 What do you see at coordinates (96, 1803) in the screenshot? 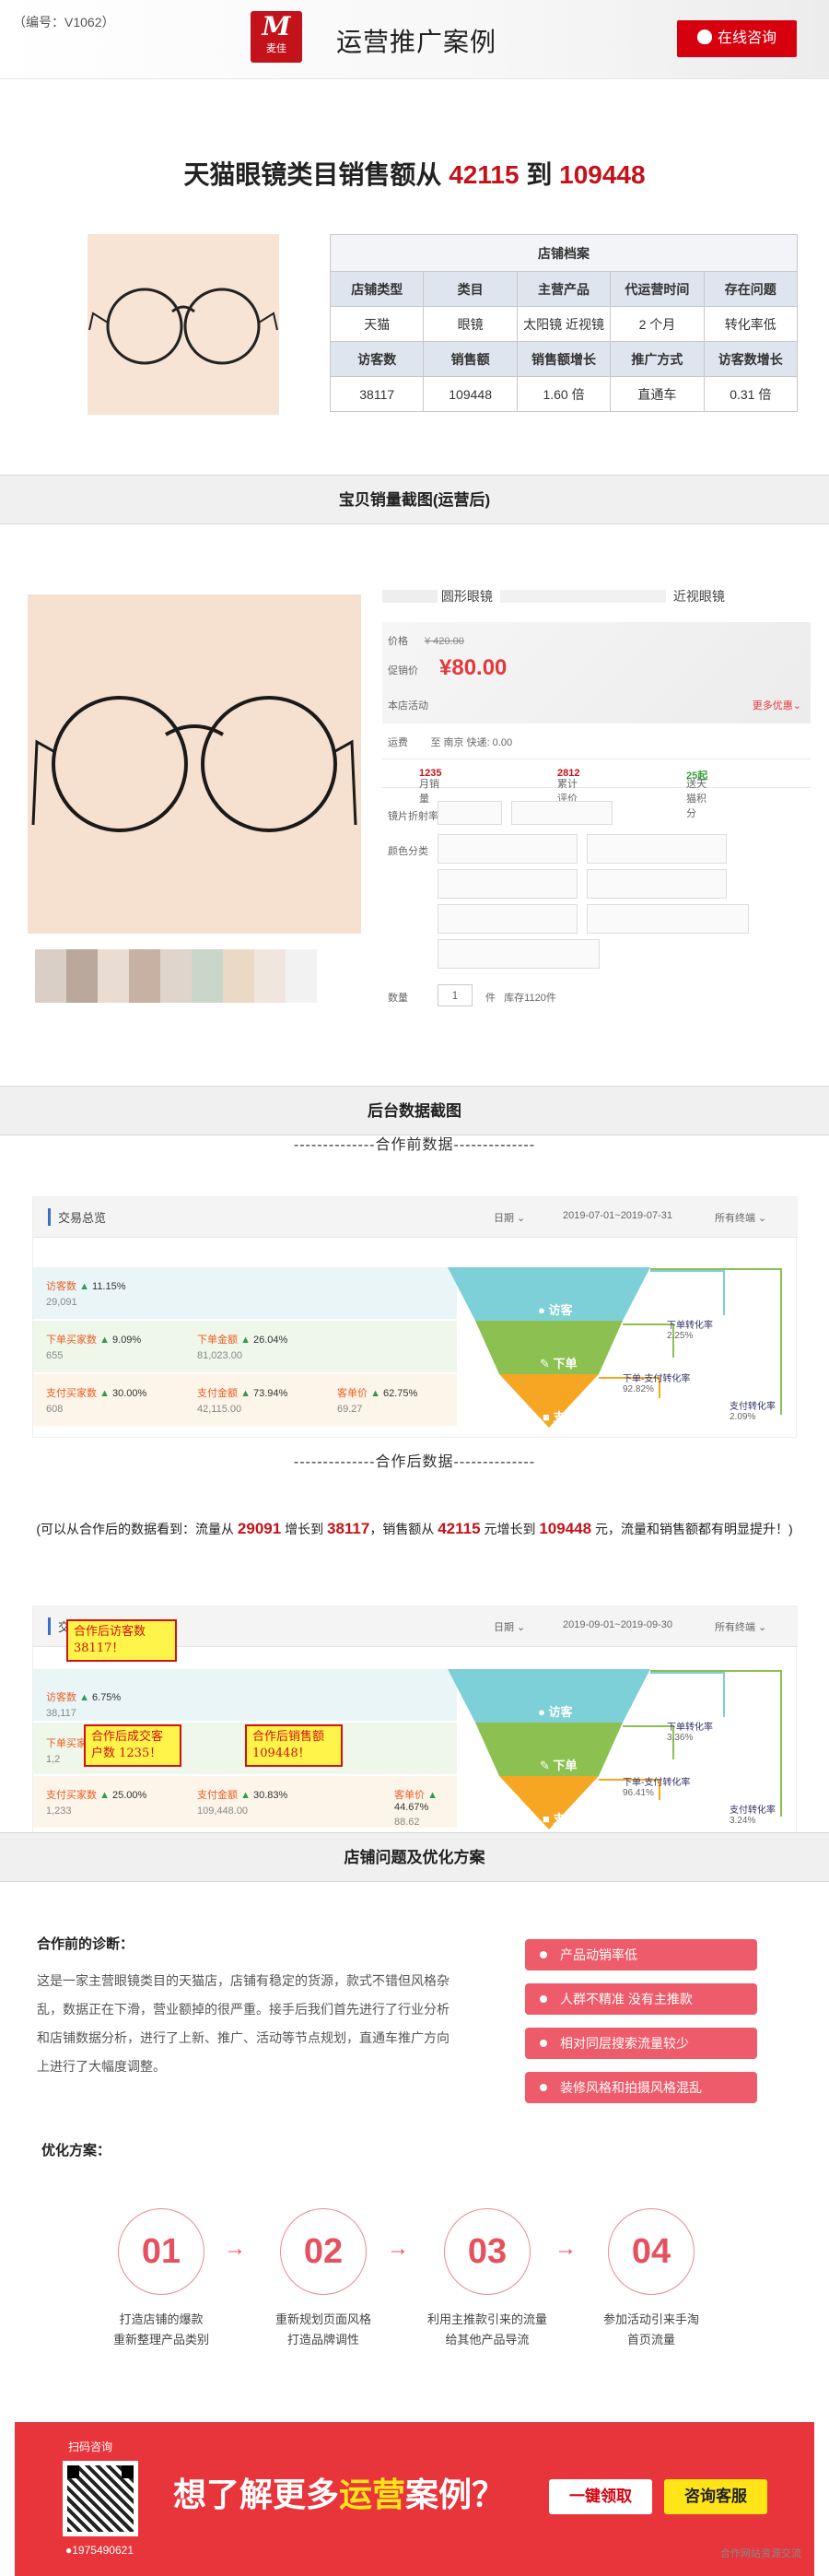
I see `metric-pay-buyers: 支付买家数 ▲ 25.00% 1,233` at bounding box center [96, 1803].